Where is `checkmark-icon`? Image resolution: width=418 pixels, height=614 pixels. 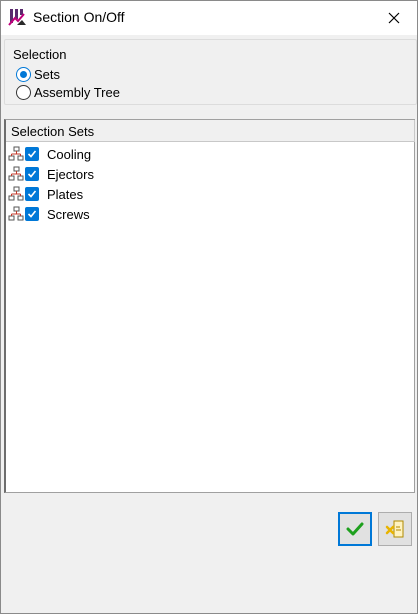
checkmark-icon is located at coordinates (355, 529).